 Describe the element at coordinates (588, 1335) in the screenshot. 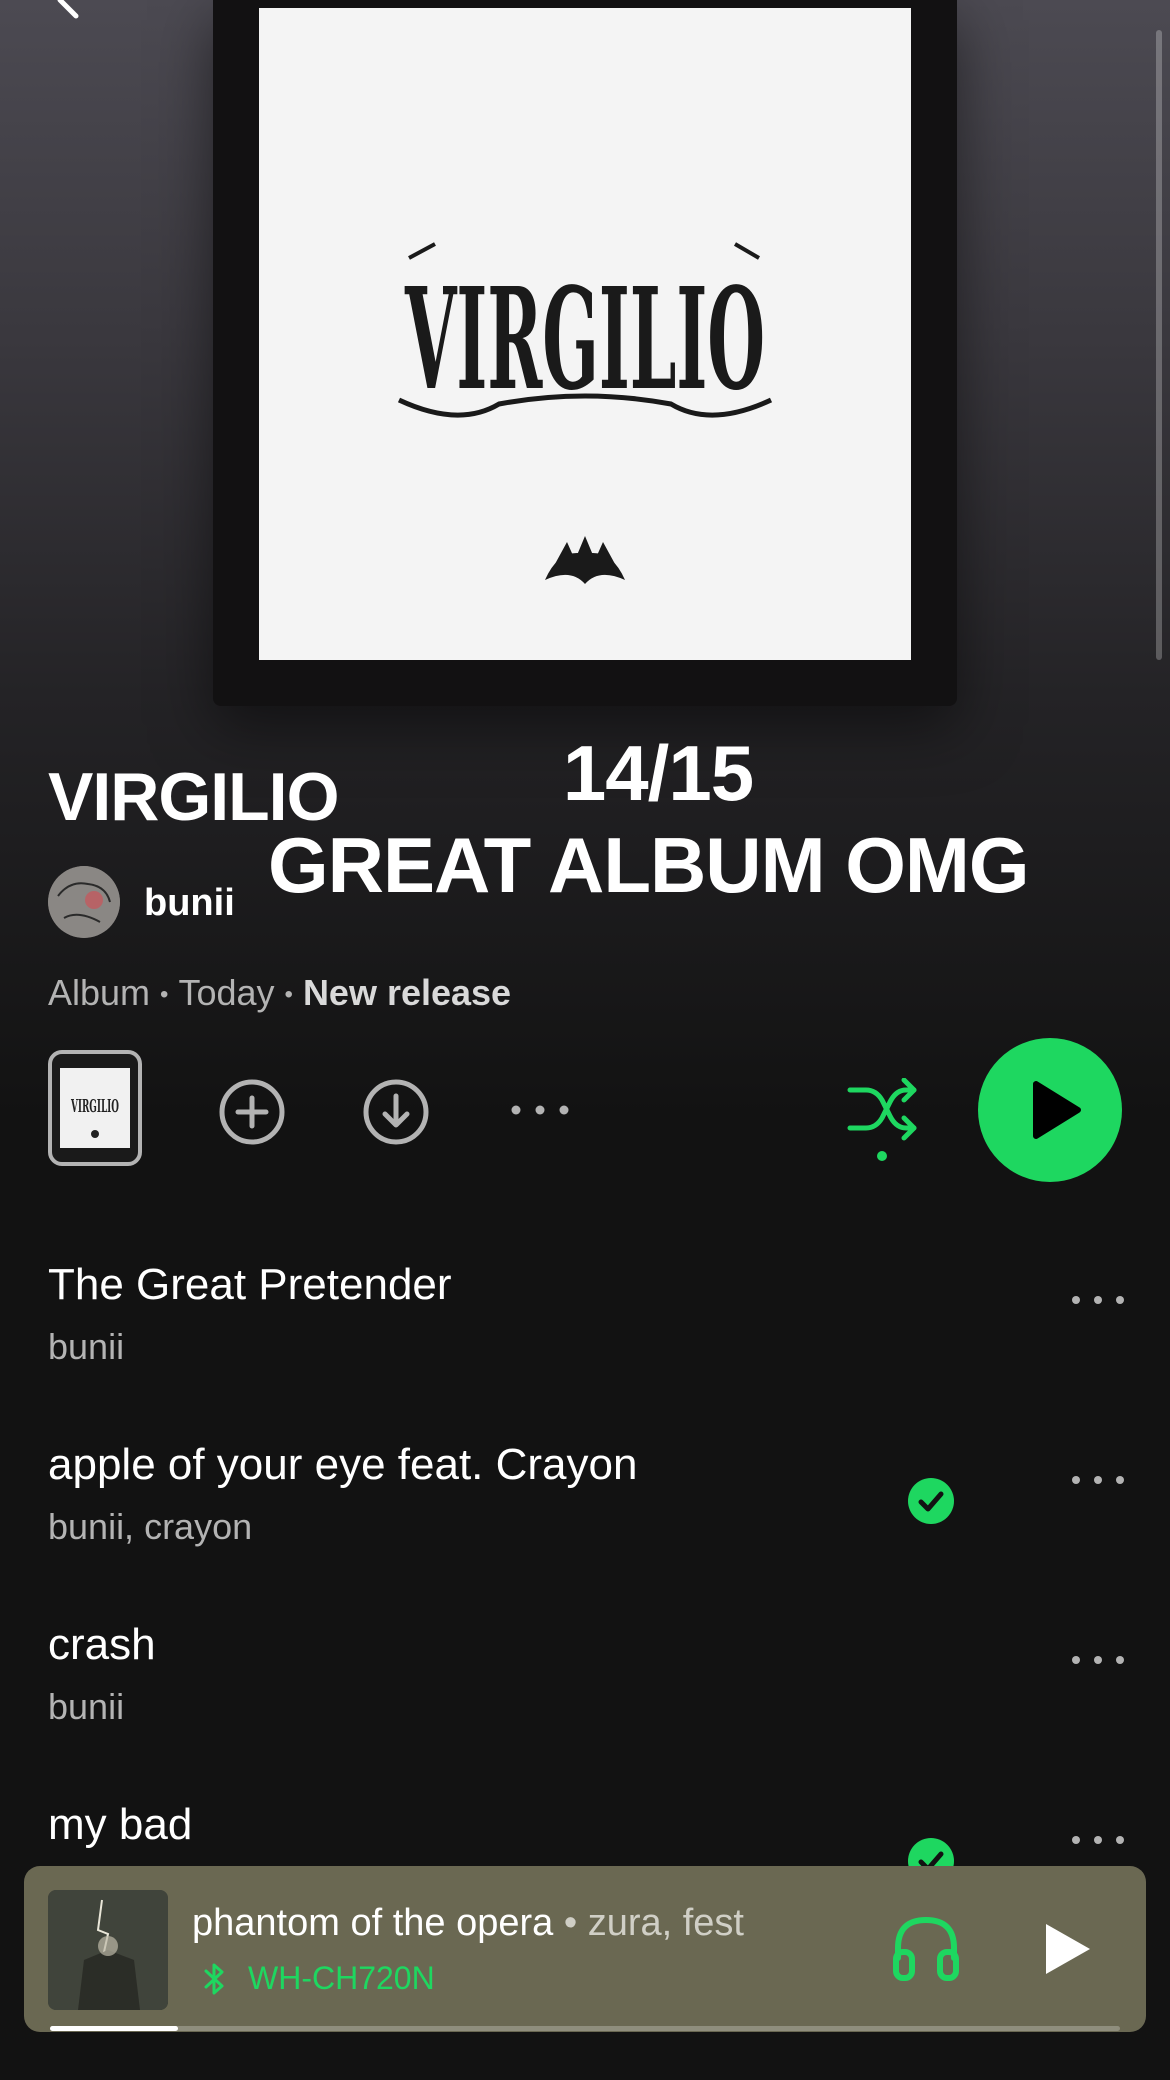

I see `track-row: The Great Pretender bunii` at that location.